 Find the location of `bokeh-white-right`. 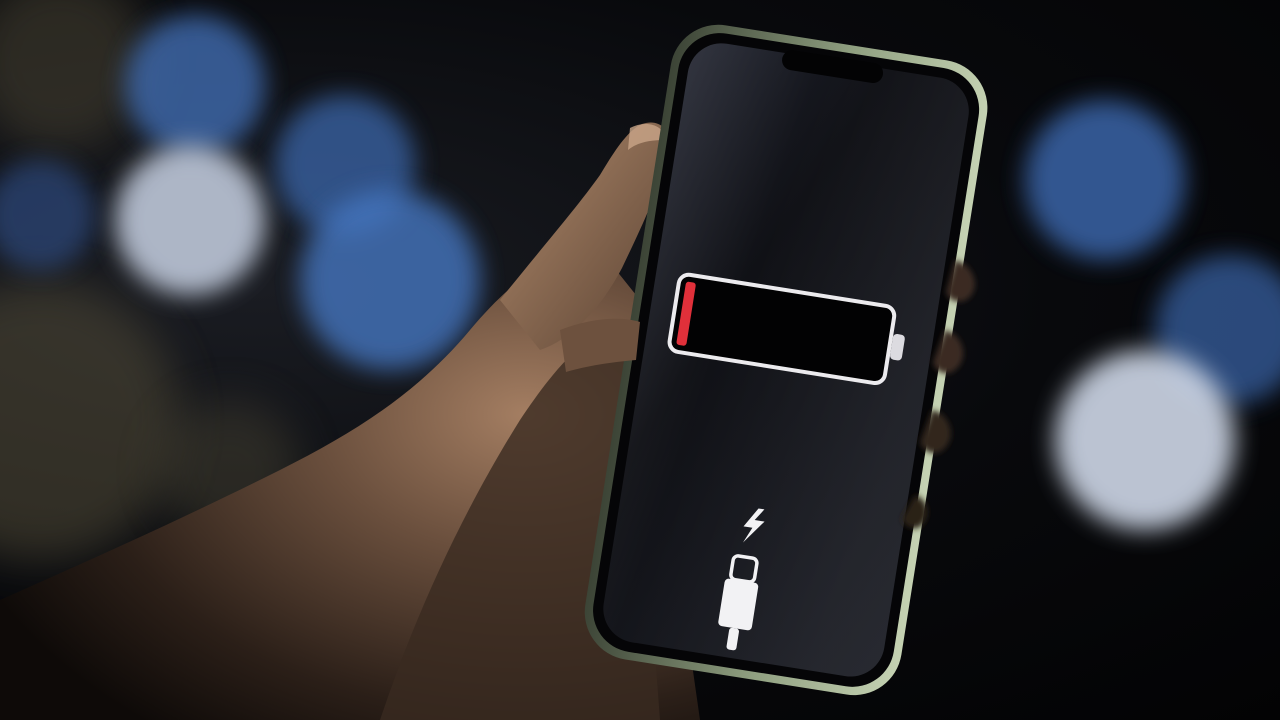

bokeh-white-right is located at coordinates (1145, 440).